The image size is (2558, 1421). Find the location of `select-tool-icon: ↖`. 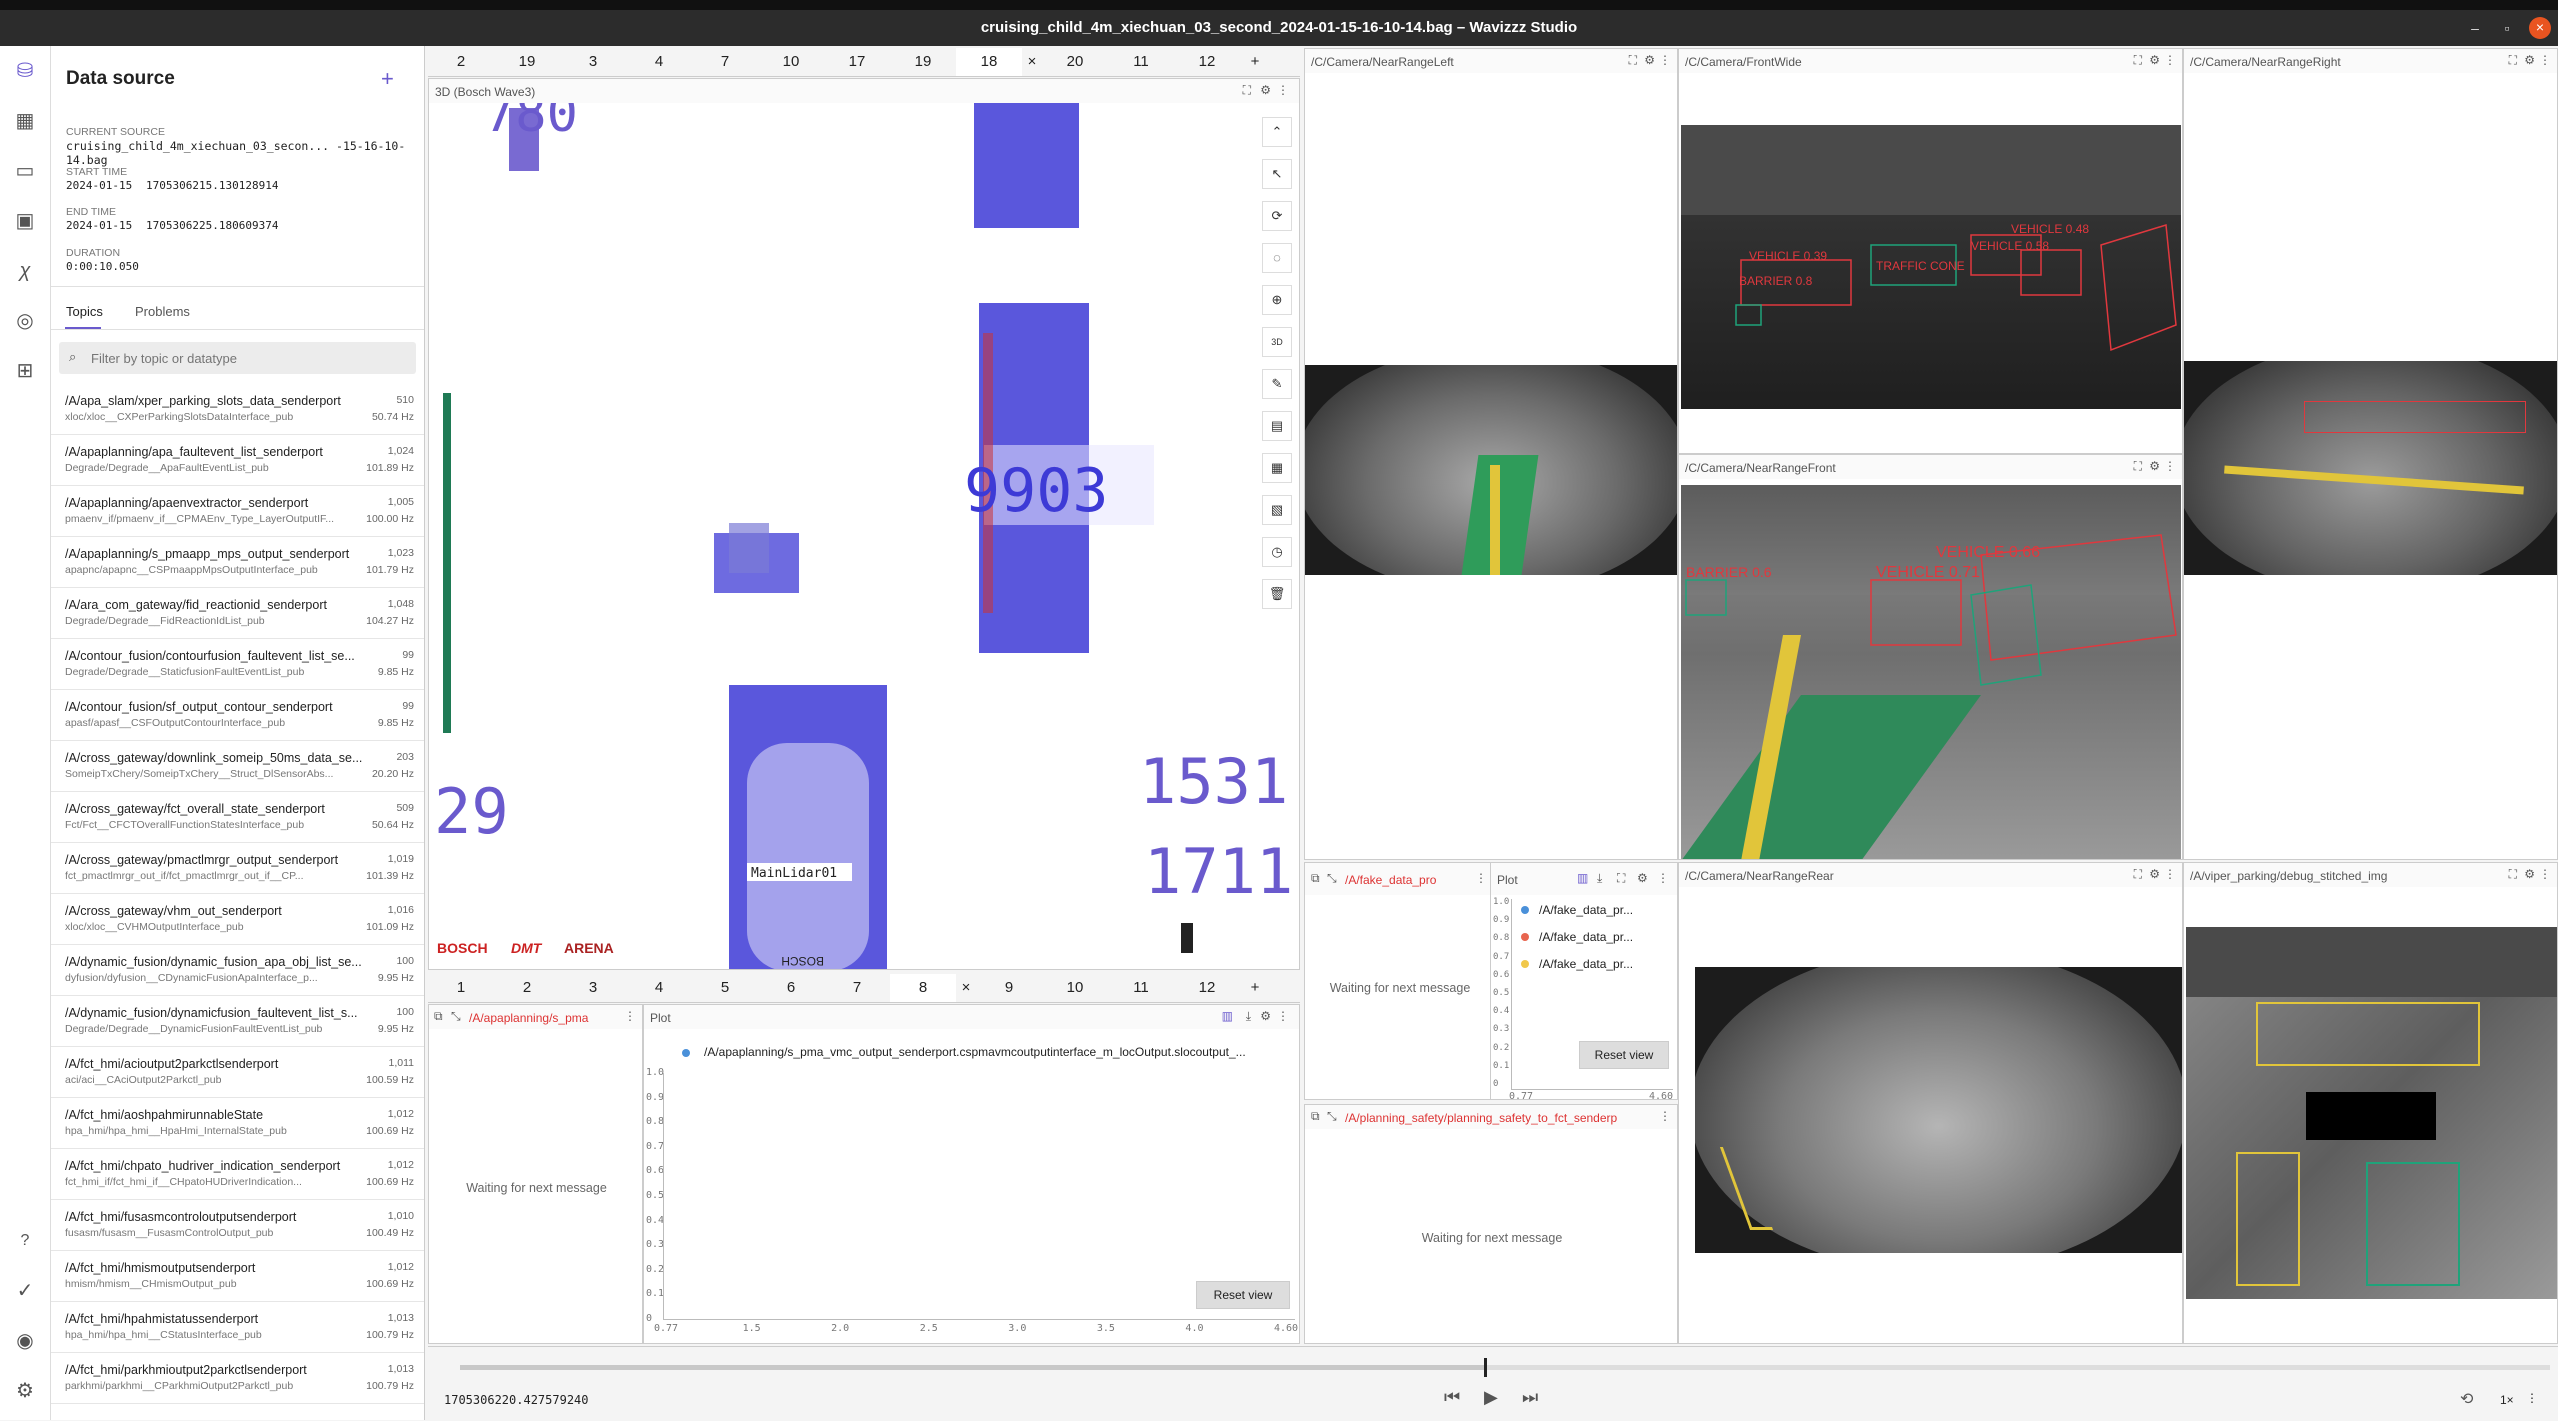

select-tool-icon: ↖ is located at coordinates (1277, 174).